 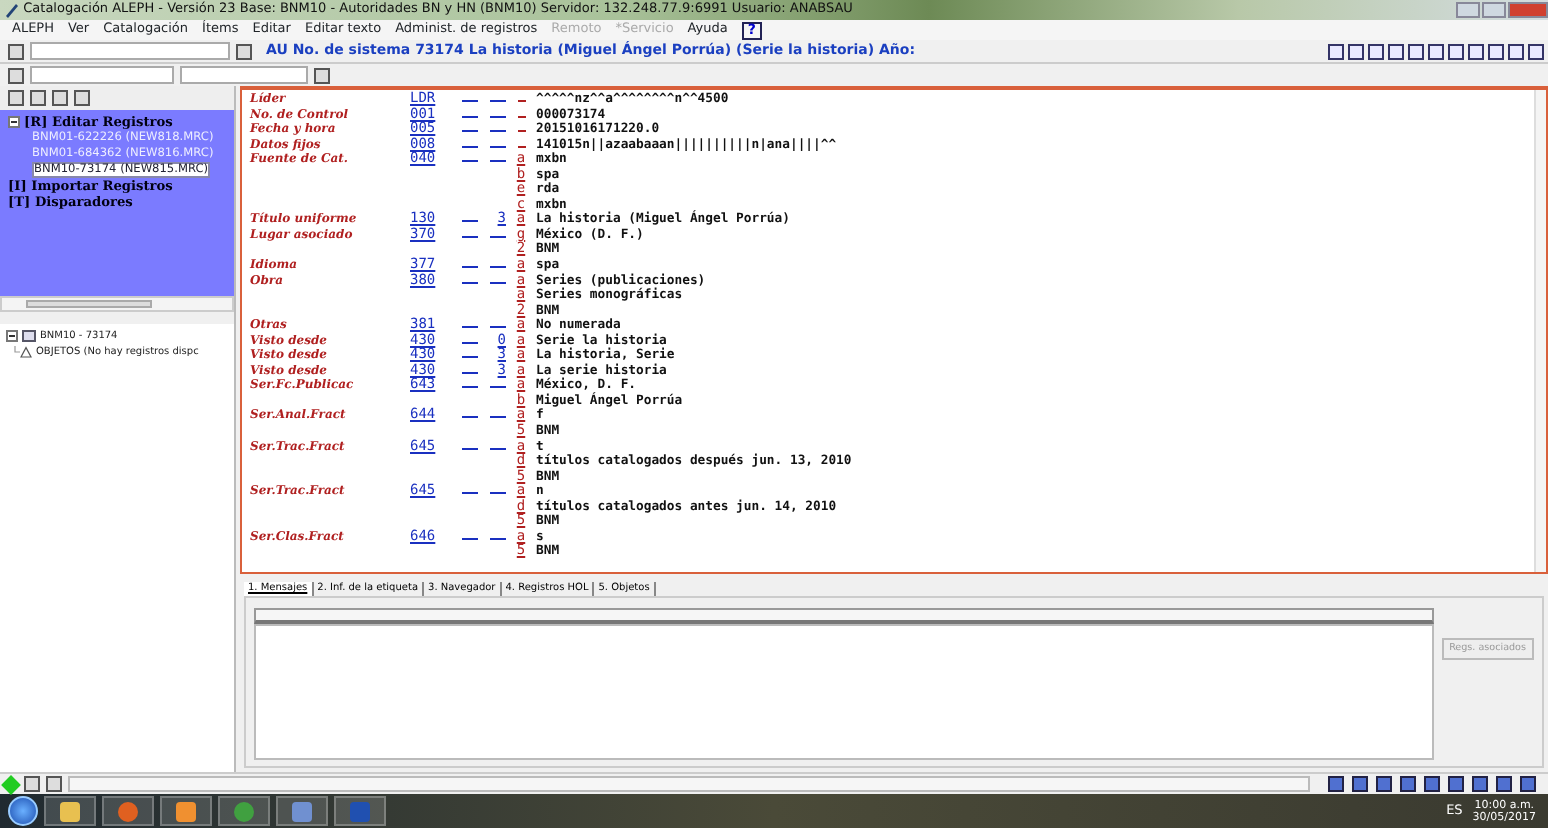 I want to click on close-button, so click(x=1528, y=9).